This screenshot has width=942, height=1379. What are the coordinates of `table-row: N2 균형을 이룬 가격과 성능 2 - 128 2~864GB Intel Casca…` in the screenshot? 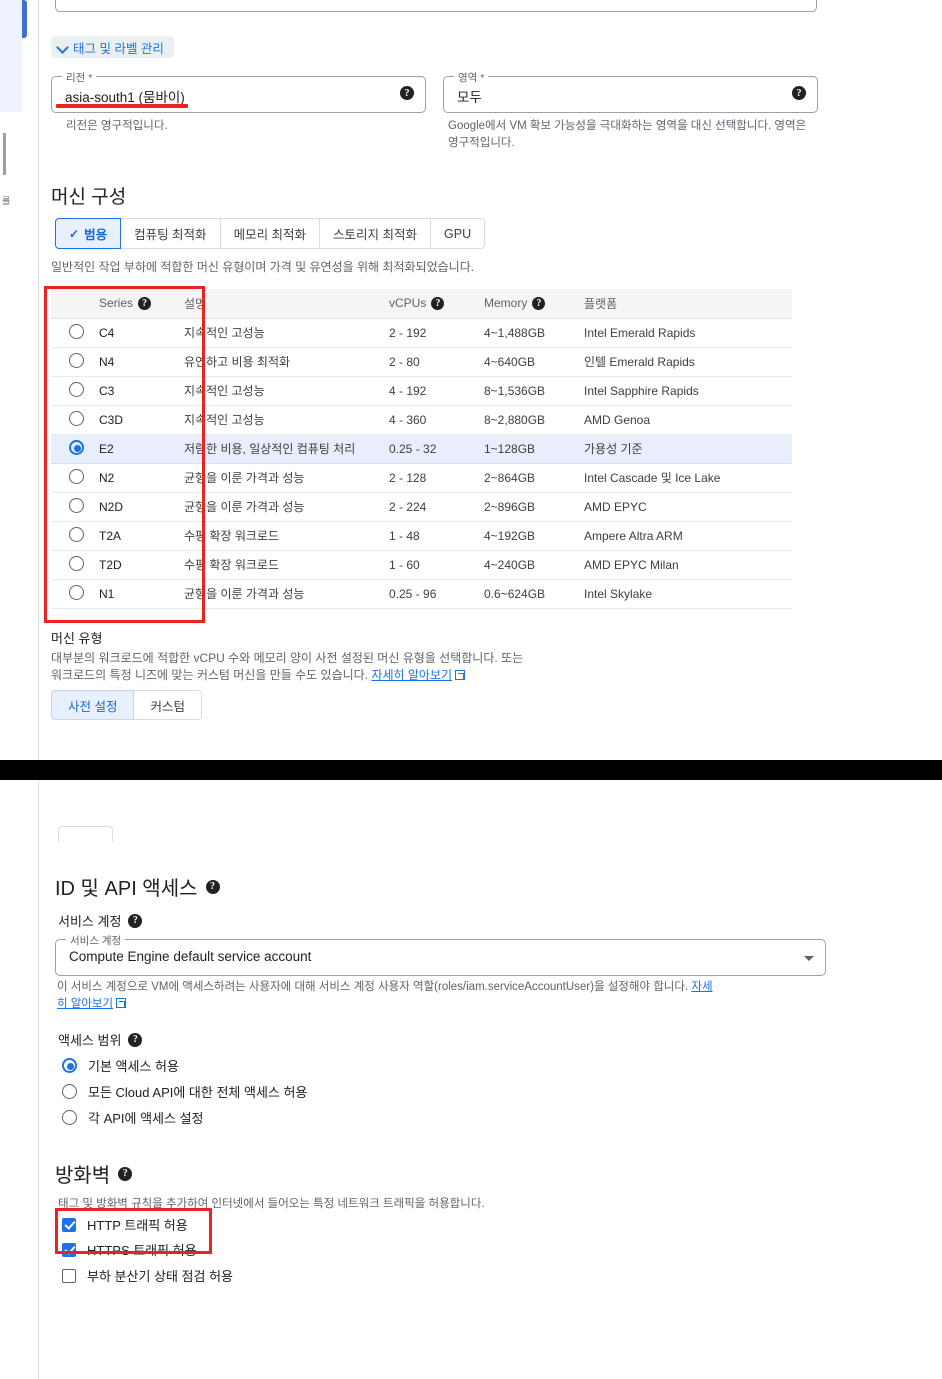 It's located at (421, 478).